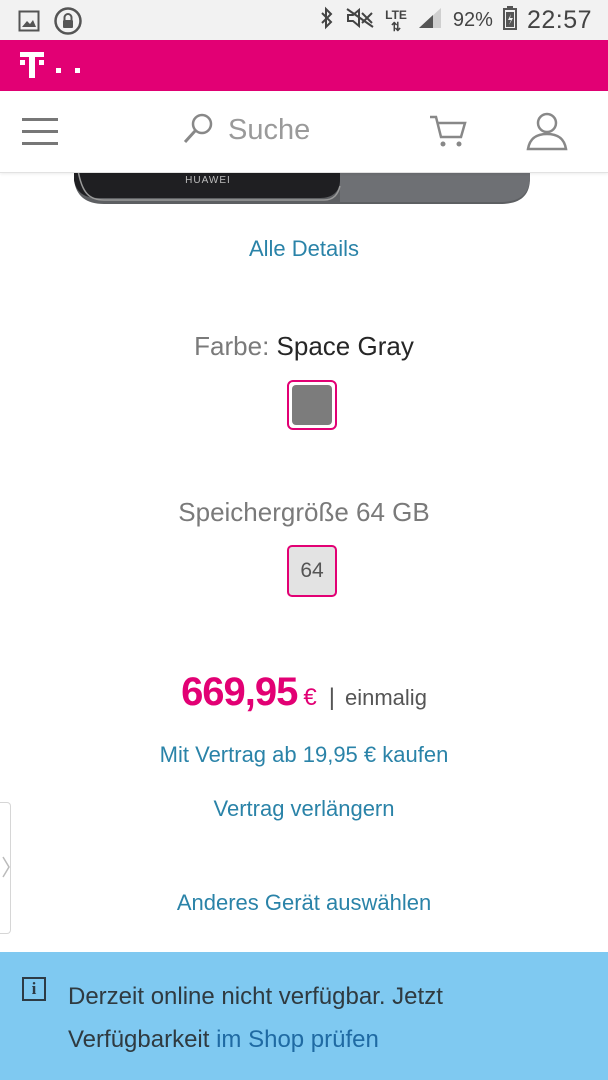 The width and height of the screenshot is (608, 1080). Describe the element at coordinates (472, 20) in the screenshot. I see `battery-percent: 92%` at that location.